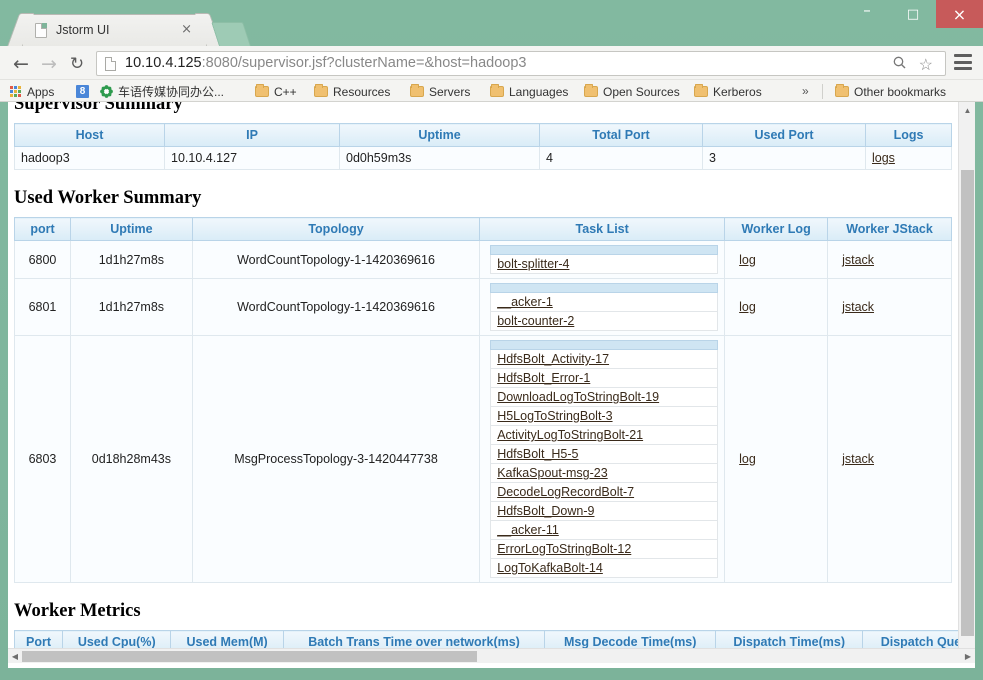 This screenshot has width=983, height=680. What do you see at coordinates (967, 110) in the screenshot?
I see `scroll-up-arrow-icon: ▲` at bounding box center [967, 110].